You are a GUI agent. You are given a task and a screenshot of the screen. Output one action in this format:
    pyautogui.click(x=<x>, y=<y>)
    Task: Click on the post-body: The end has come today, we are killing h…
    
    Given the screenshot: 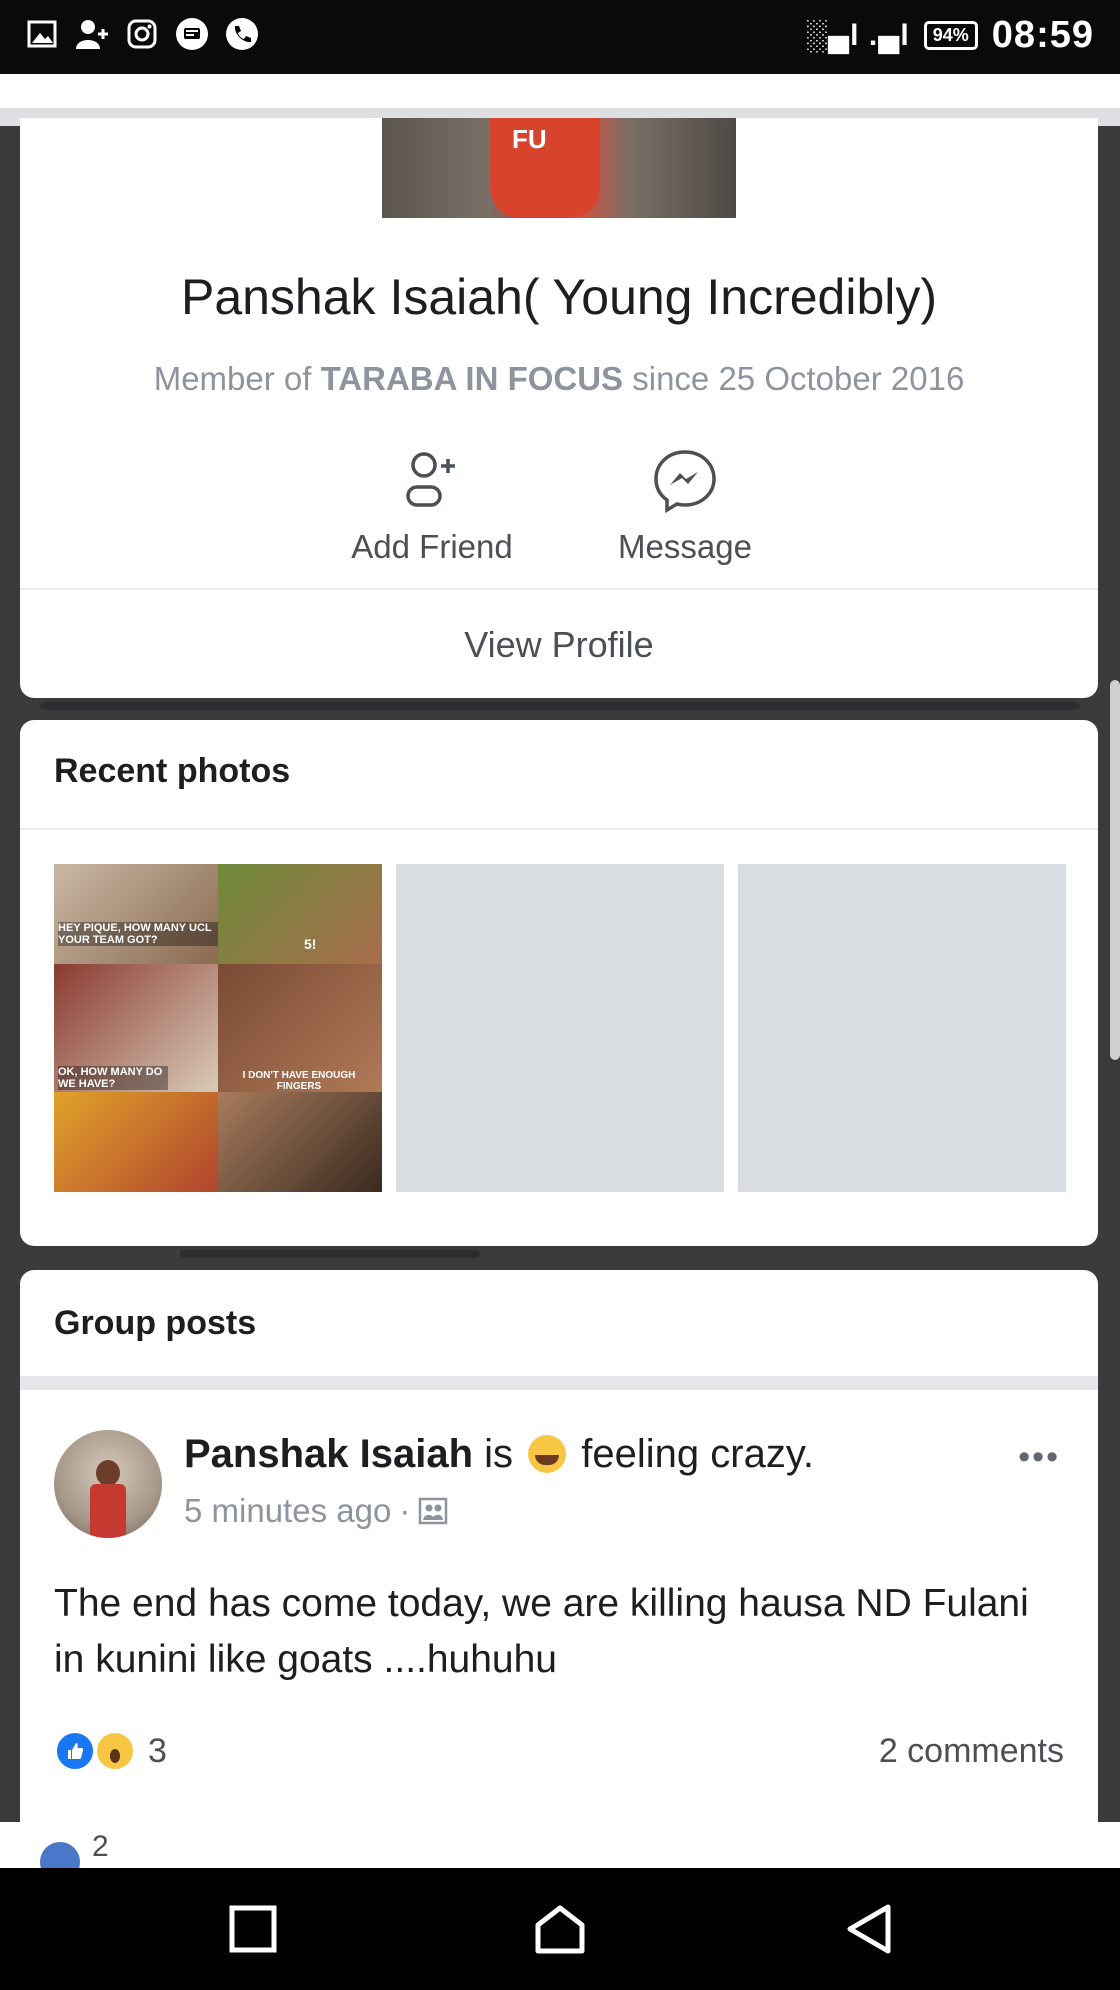 What is the action you would take?
    pyautogui.click(x=541, y=1631)
    